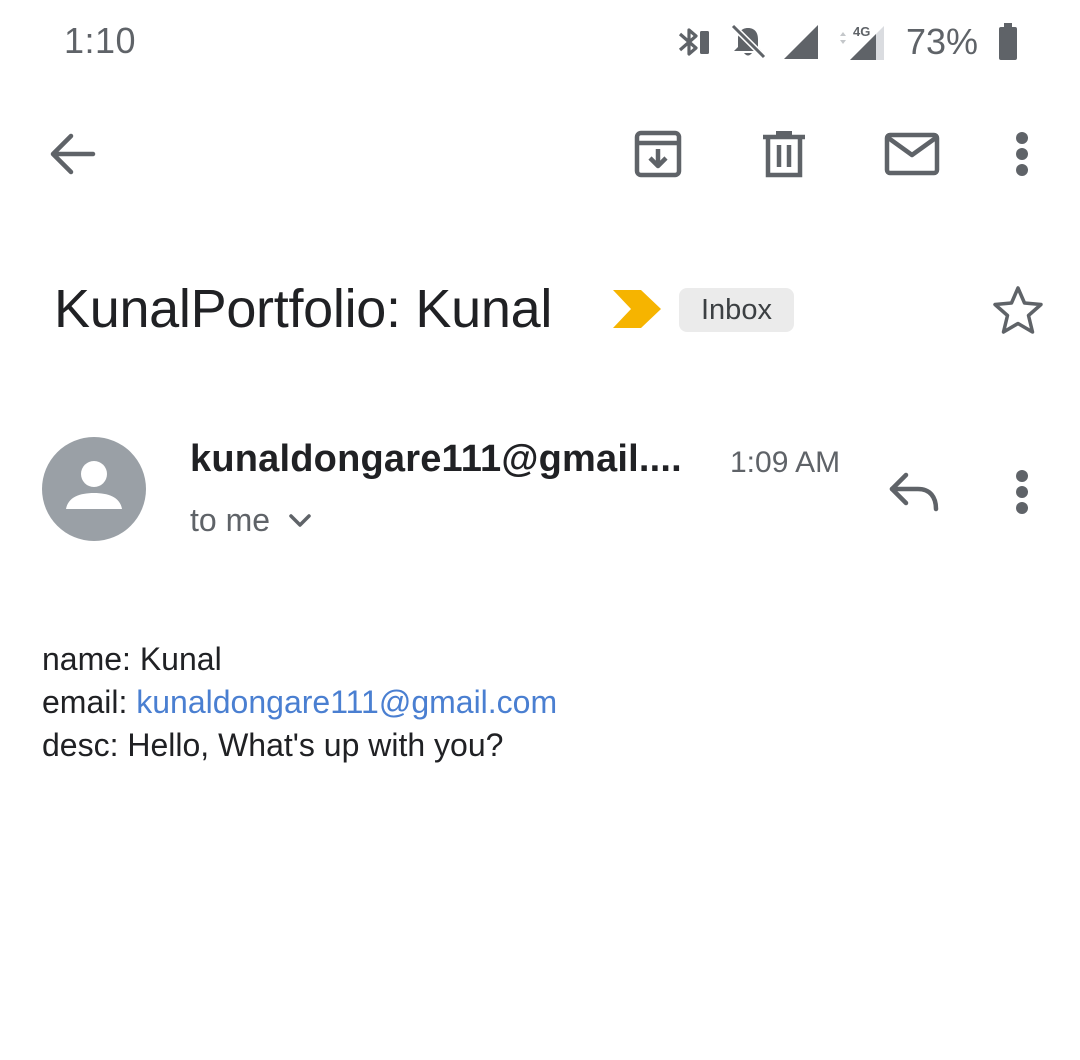  What do you see at coordinates (637, 311) in the screenshot?
I see `importance-marker-icon` at bounding box center [637, 311].